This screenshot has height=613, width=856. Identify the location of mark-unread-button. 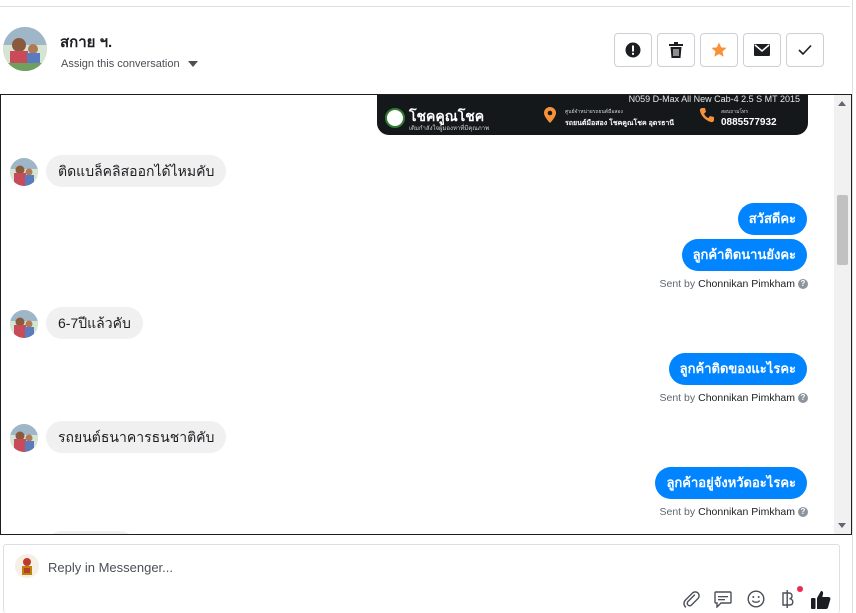
(762, 50).